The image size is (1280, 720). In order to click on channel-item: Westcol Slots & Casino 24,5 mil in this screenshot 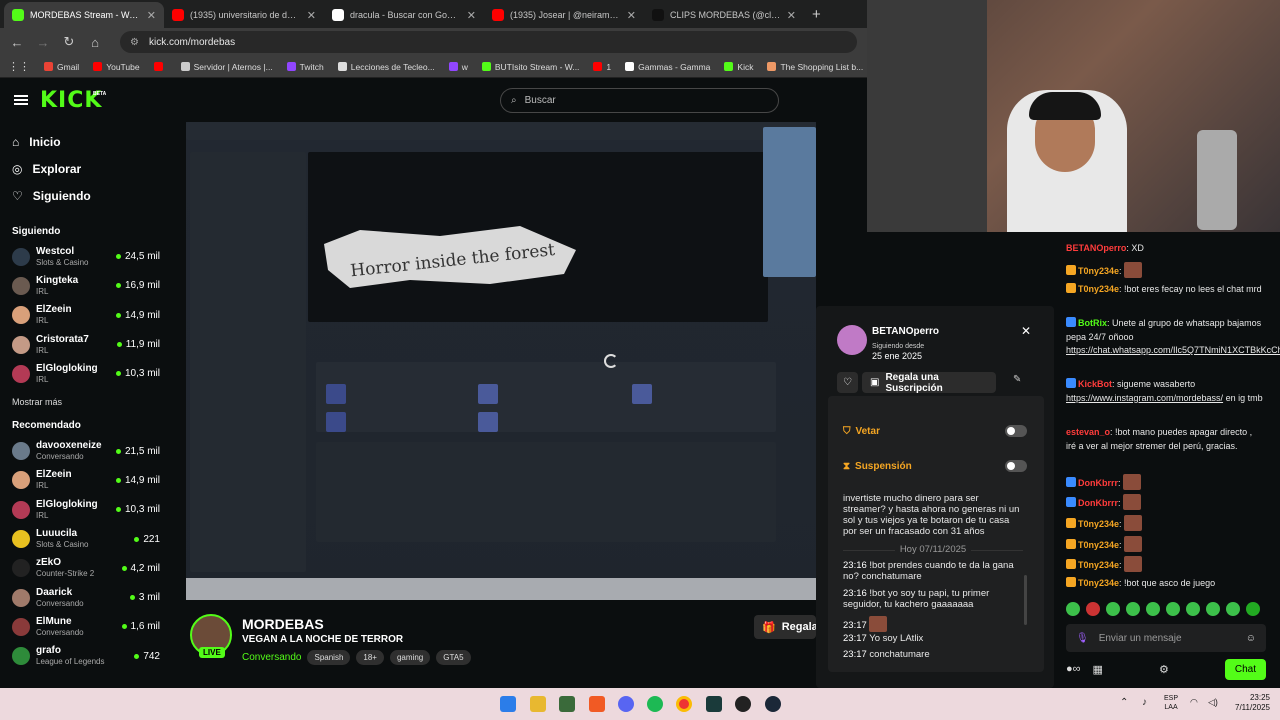, I will do `click(86, 256)`.